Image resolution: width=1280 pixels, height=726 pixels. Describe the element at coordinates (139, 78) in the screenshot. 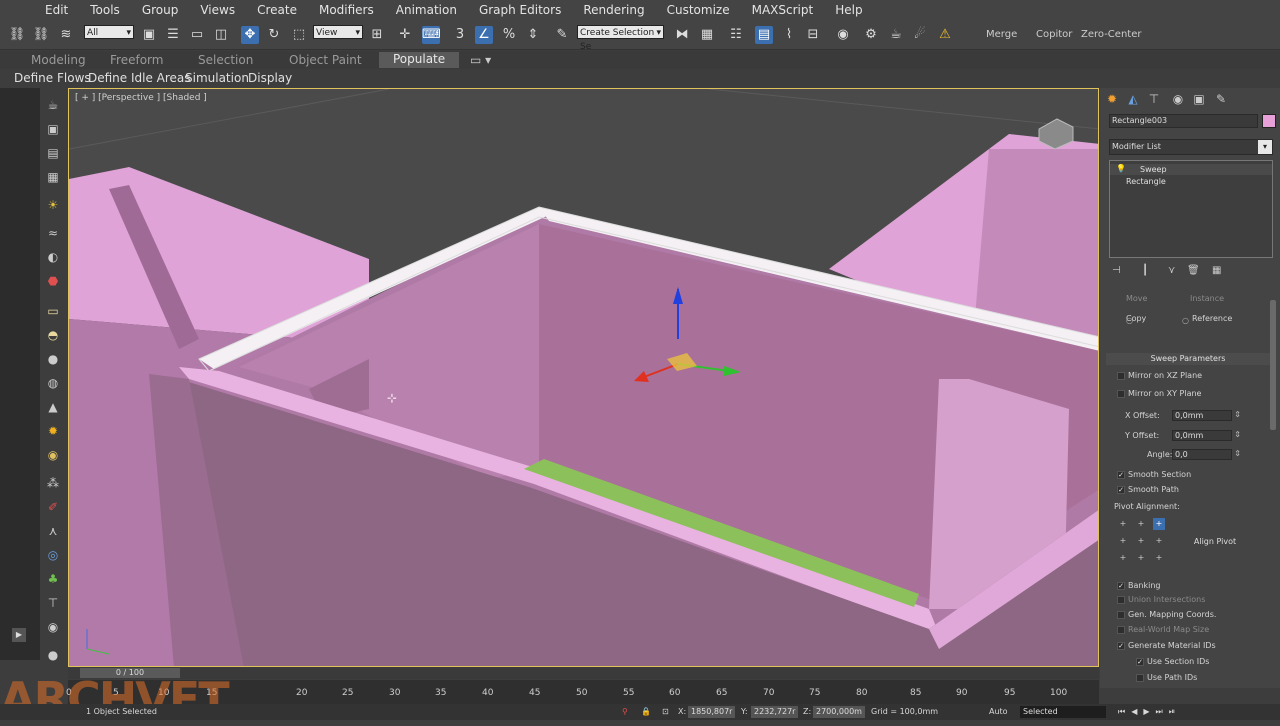

I see `define-idle-areas-button: Define Idle Areas` at that location.